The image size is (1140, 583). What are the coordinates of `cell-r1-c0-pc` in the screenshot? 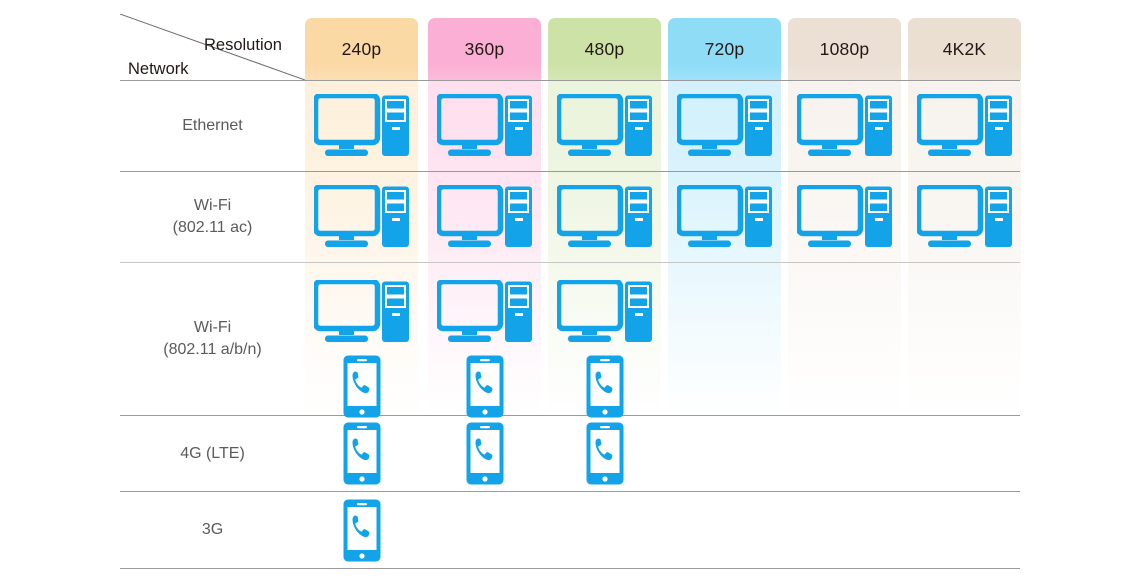 It's located at (361, 217).